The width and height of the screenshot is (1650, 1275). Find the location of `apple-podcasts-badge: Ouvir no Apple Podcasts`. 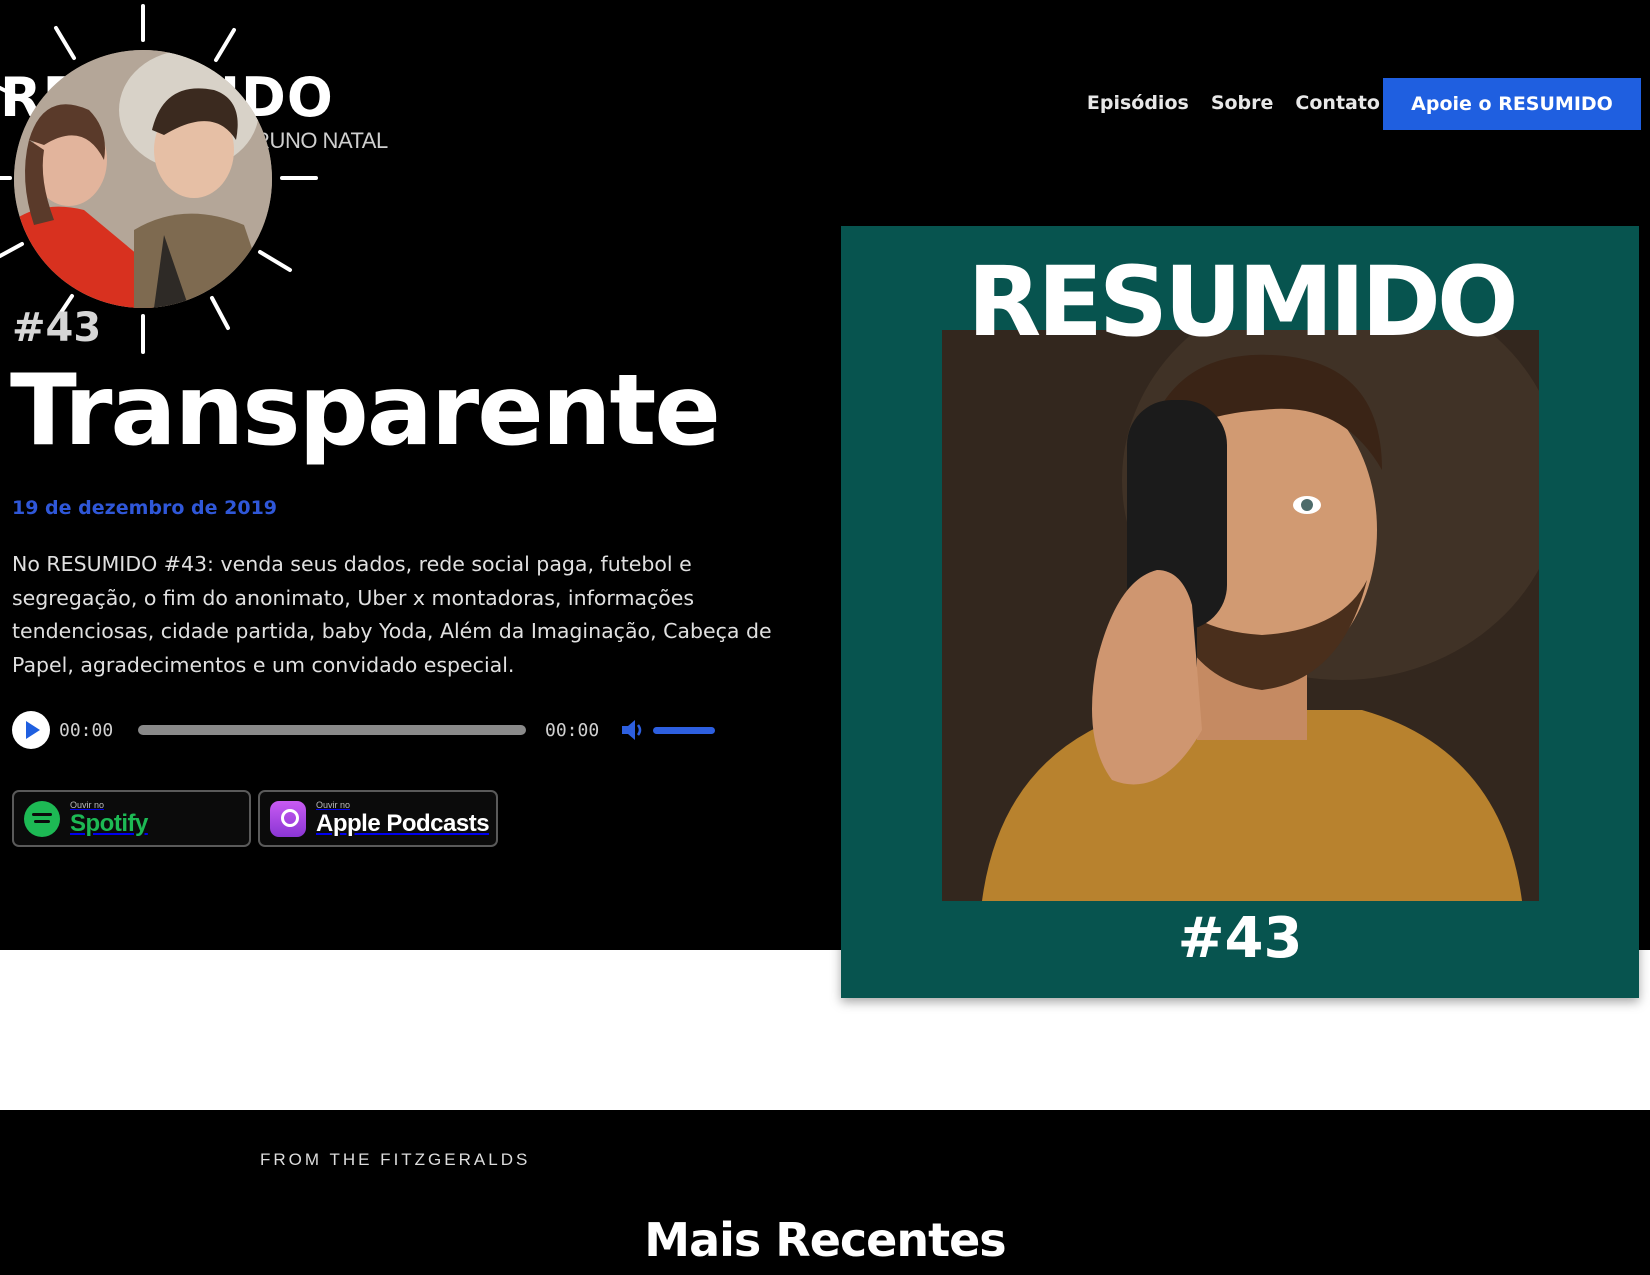

apple-podcasts-badge: Ouvir no Apple Podcasts is located at coordinates (378, 818).